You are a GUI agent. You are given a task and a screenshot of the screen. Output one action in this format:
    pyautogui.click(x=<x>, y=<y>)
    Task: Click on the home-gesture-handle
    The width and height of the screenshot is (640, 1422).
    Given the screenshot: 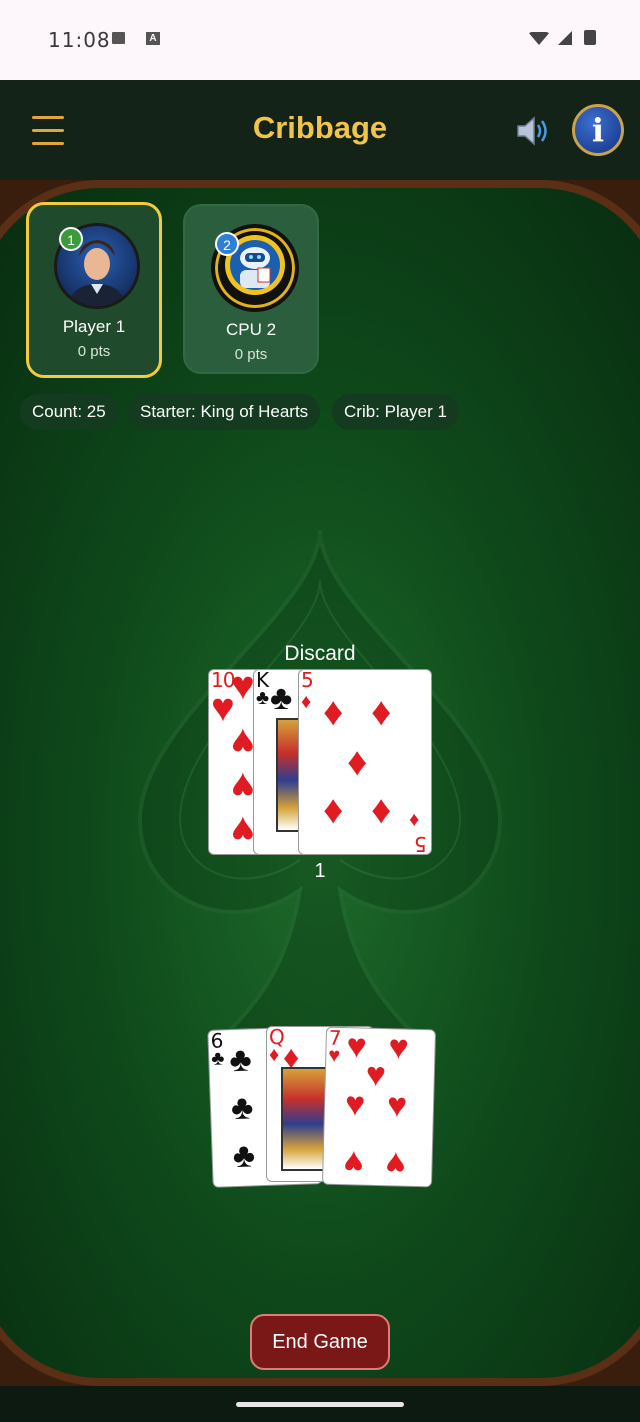 What is the action you would take?
    pyautogui.click(x=320, y=1404)
    